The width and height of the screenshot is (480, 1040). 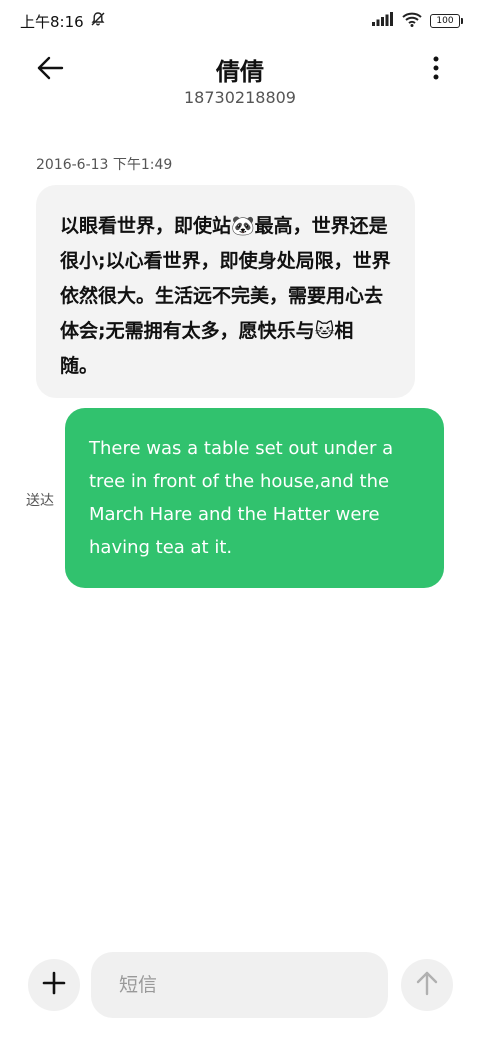 I want to click on arrow-up-icon, so click(x=427, y=985).